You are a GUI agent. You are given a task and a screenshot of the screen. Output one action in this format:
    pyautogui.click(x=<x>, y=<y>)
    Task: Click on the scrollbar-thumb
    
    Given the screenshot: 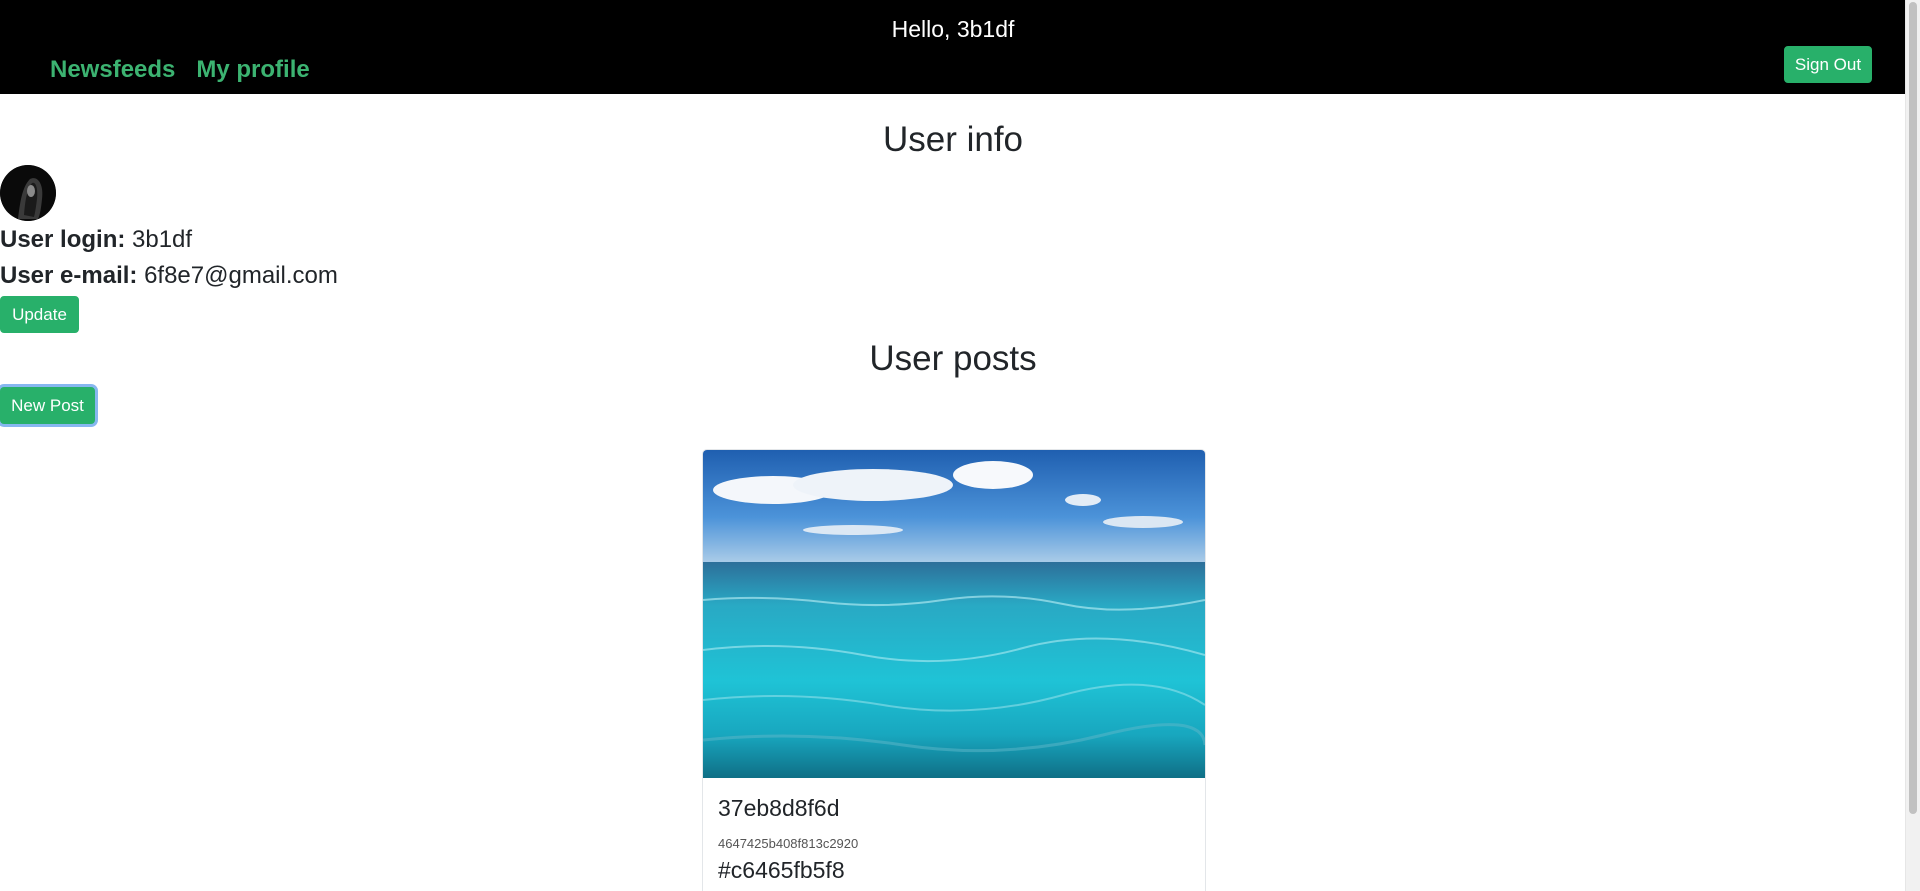 What is the action you would take?
    pyautogui.click(x=1913, y=408)
    